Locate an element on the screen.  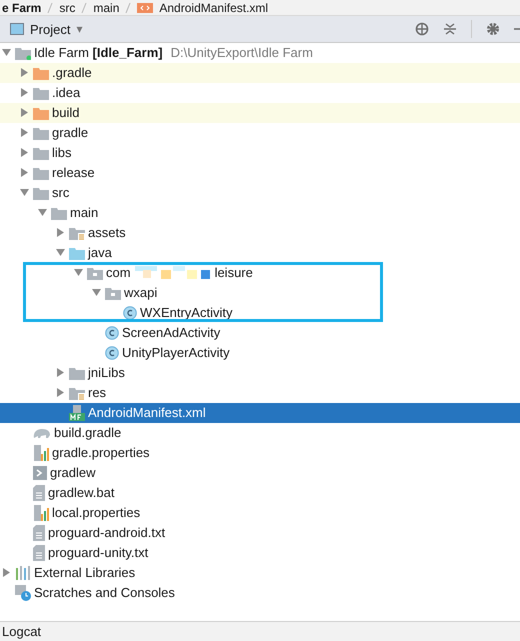
tree-row: main is located at coordinates (260, 212).